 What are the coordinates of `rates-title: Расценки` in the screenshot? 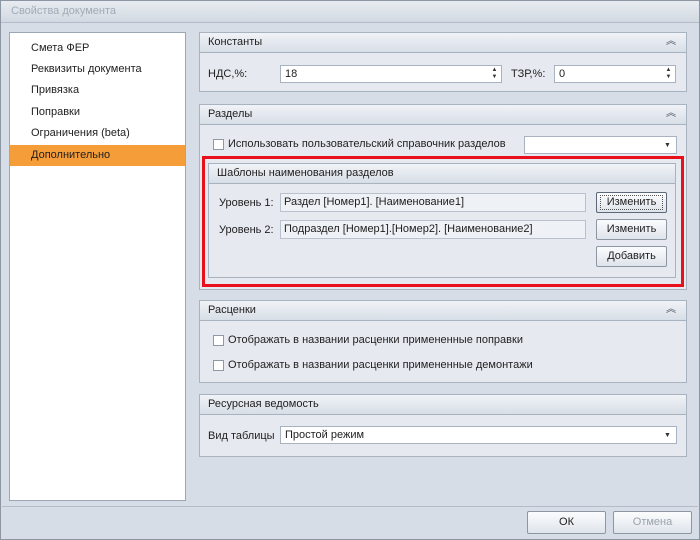 It's located at (232, 310).